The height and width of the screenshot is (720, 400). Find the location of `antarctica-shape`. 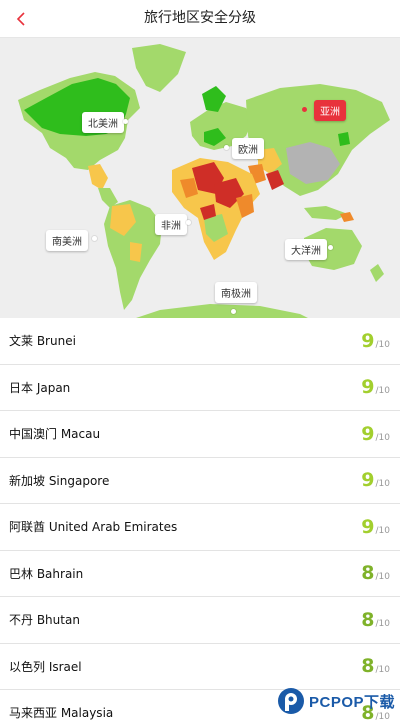

antarctica-shape is located at coordinates (222, 311).